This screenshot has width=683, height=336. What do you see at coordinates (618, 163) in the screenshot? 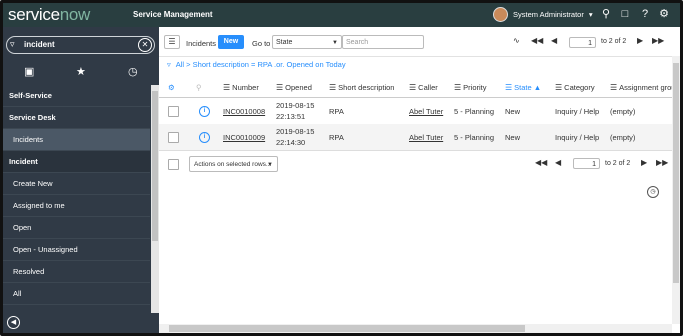
I see `page-total: to 2 of 2` at bounding box center [618, 163].